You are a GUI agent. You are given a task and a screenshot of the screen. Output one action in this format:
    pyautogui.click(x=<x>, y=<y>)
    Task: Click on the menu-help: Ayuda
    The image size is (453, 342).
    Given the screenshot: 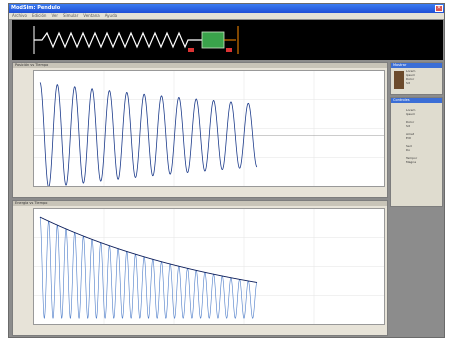 What is the action you would take?
    pyautogui.click(x=111, y=16)
    